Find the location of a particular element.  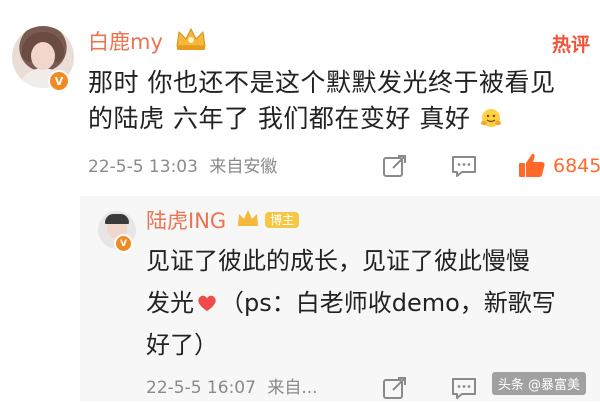

verified-badge-icon: V is located at coordinates (59, 81).